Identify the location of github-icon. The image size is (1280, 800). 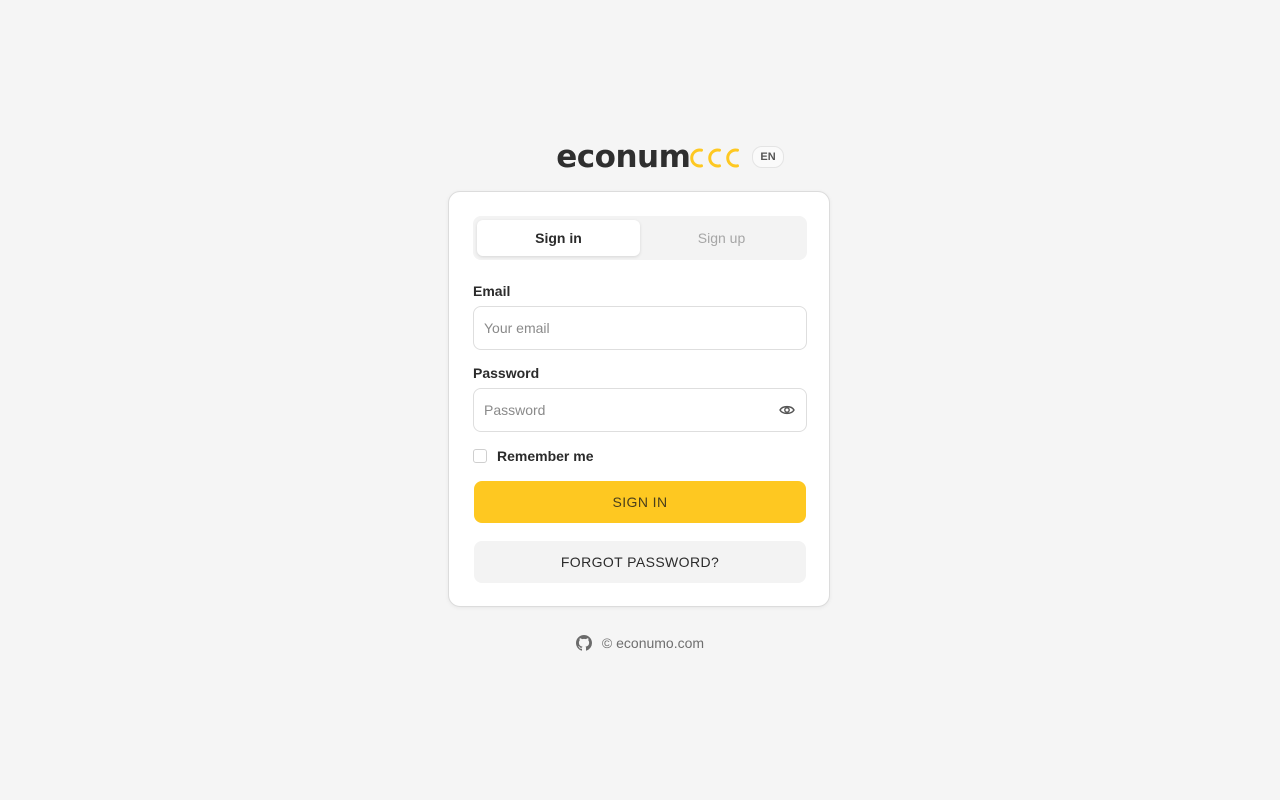
(583, 643).